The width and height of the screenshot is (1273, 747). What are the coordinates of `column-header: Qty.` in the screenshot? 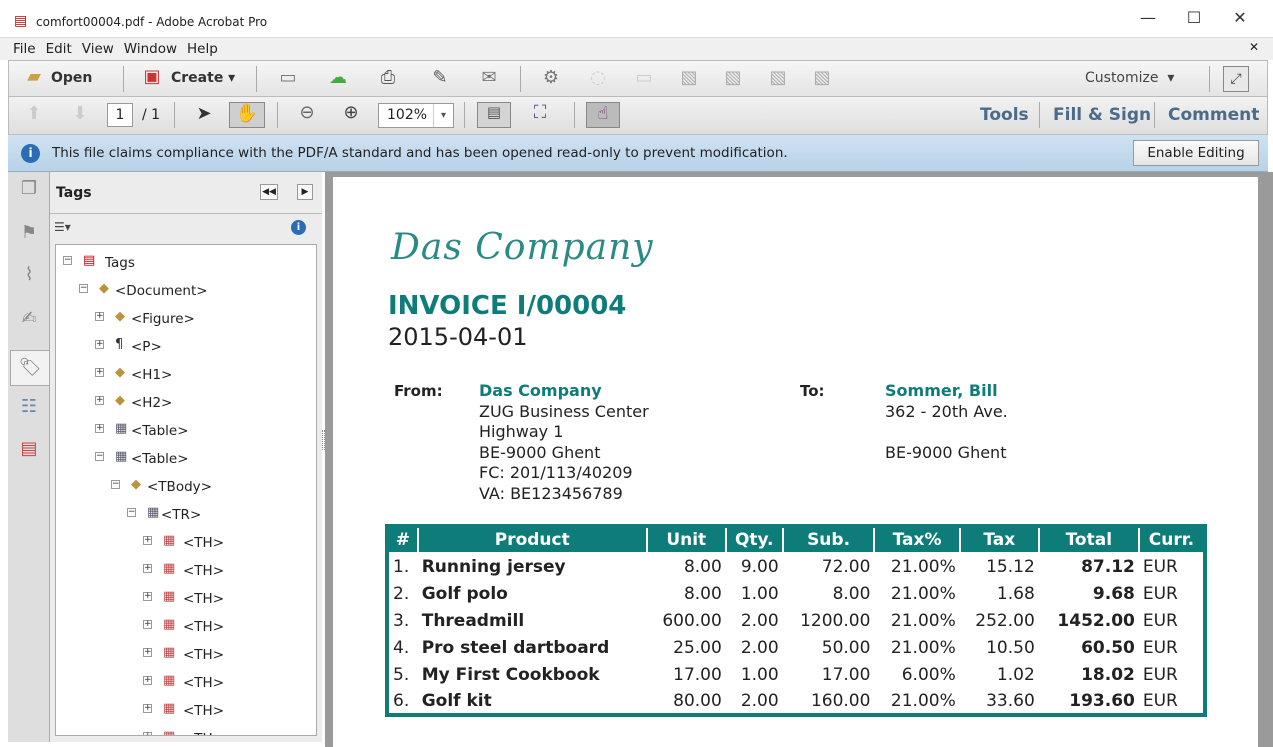 It's located at (753, 540).